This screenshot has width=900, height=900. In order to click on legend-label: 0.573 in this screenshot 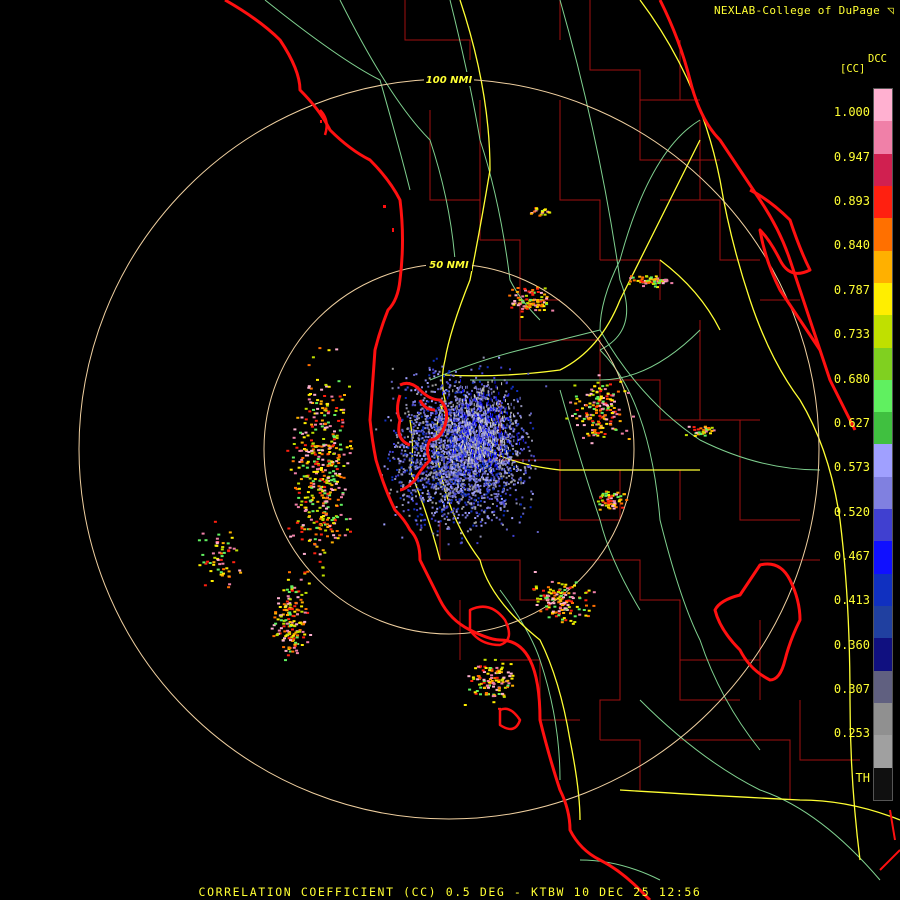, I will do `click(851, 467)`.